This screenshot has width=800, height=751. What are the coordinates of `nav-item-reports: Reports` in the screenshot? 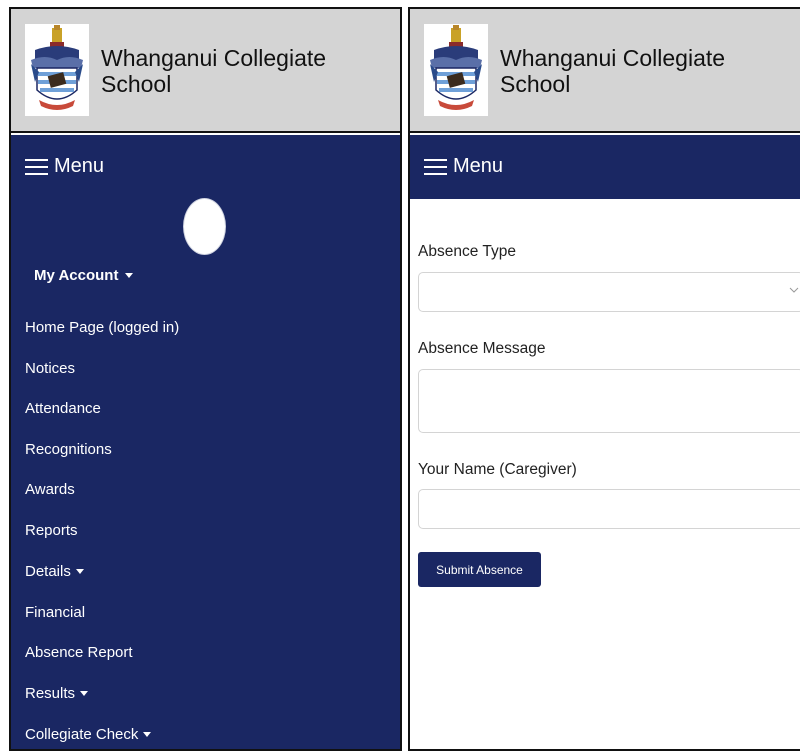 It's located at (51, 530).